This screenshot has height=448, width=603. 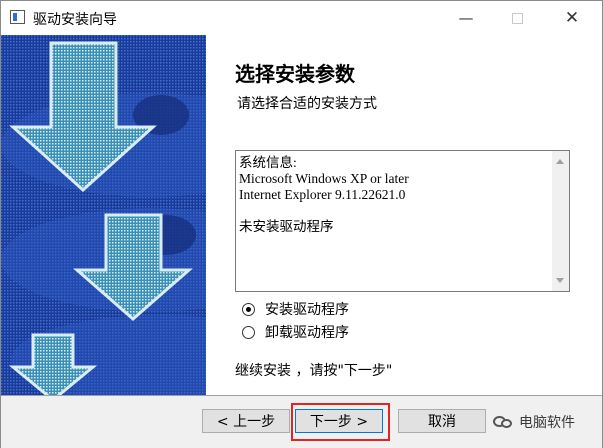 I want to click on page-subtitle: 请选择合适的安装方式, so click(x=307, y=104).